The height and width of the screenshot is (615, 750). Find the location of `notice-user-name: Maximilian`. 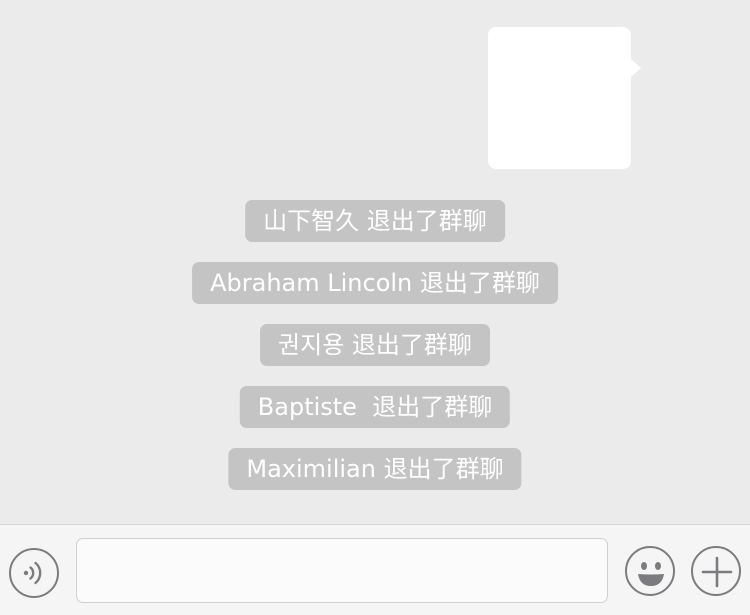

notice-user-name: Maximilian is located at coordinates (311, 469).